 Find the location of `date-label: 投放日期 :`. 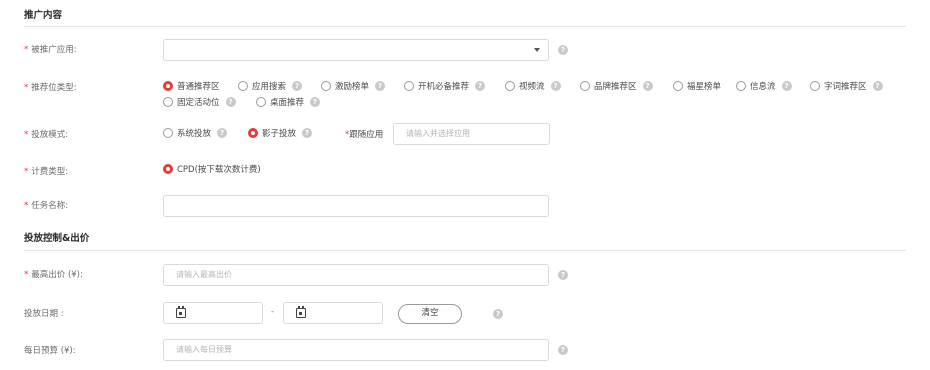

date-label: 投放日期 : is located at coordinates (44, 314).